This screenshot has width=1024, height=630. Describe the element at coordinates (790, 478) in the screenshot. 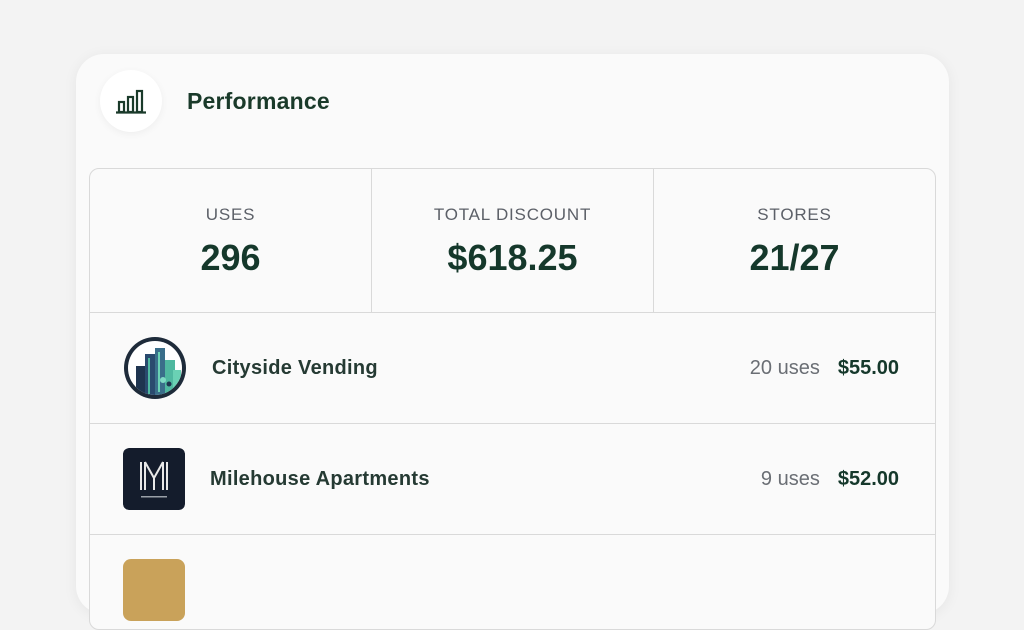

I see `store-uses: 9 uses` at that location.